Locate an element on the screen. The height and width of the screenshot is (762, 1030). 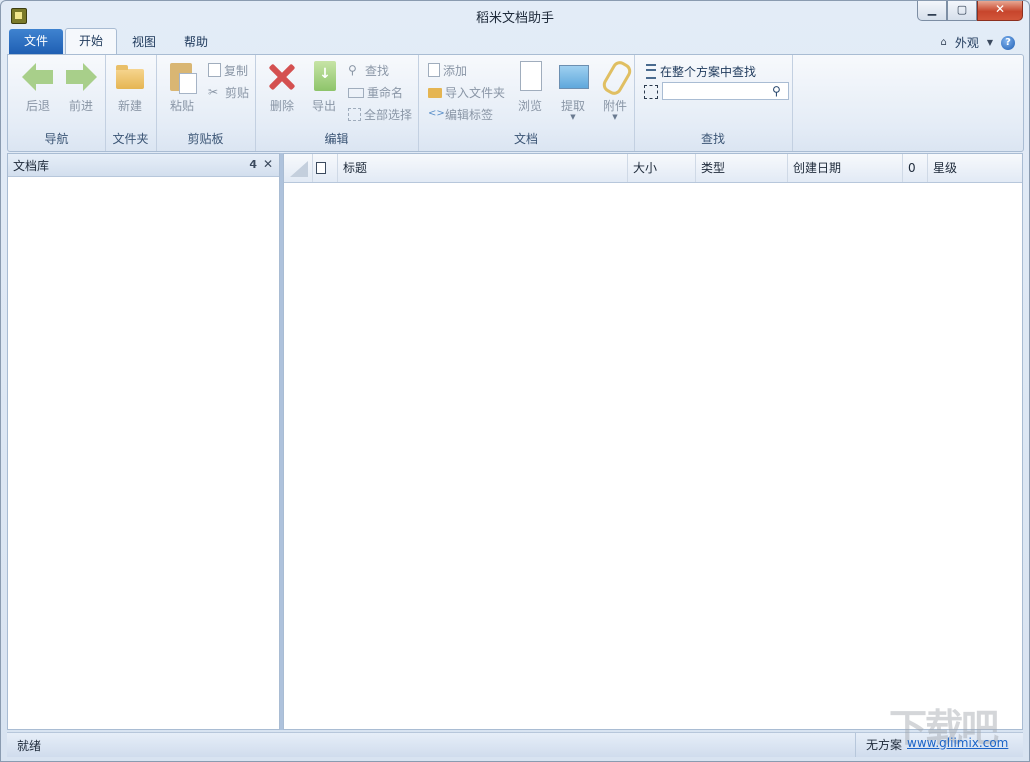
rename-icon is located at coordinates (356, 93).